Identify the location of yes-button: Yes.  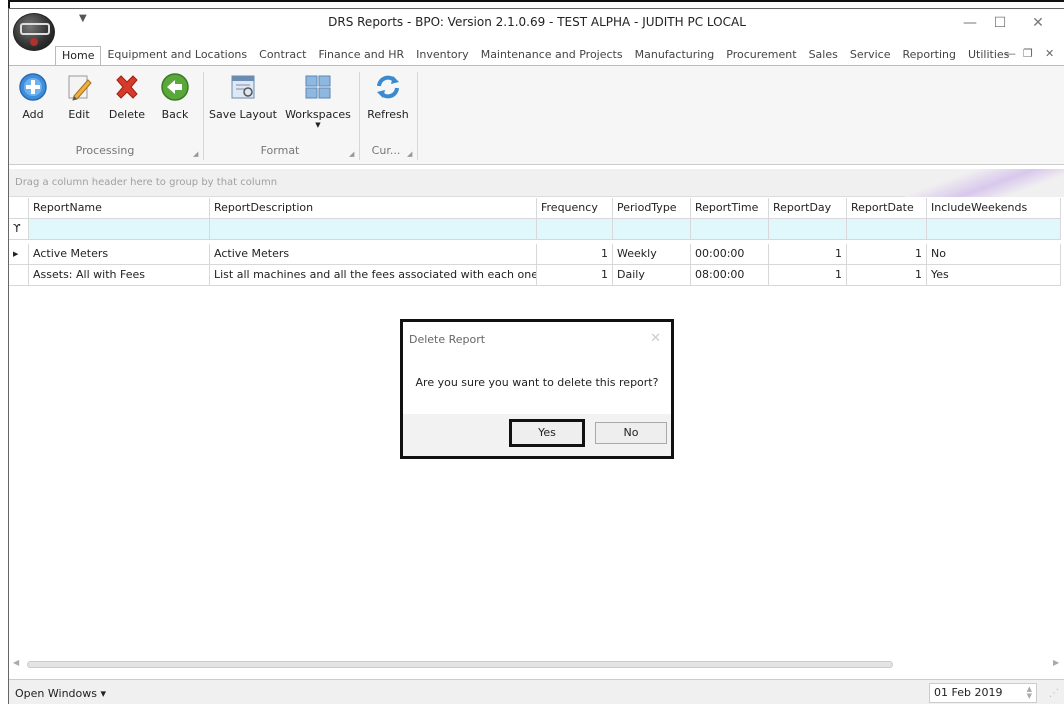
(547, 433).